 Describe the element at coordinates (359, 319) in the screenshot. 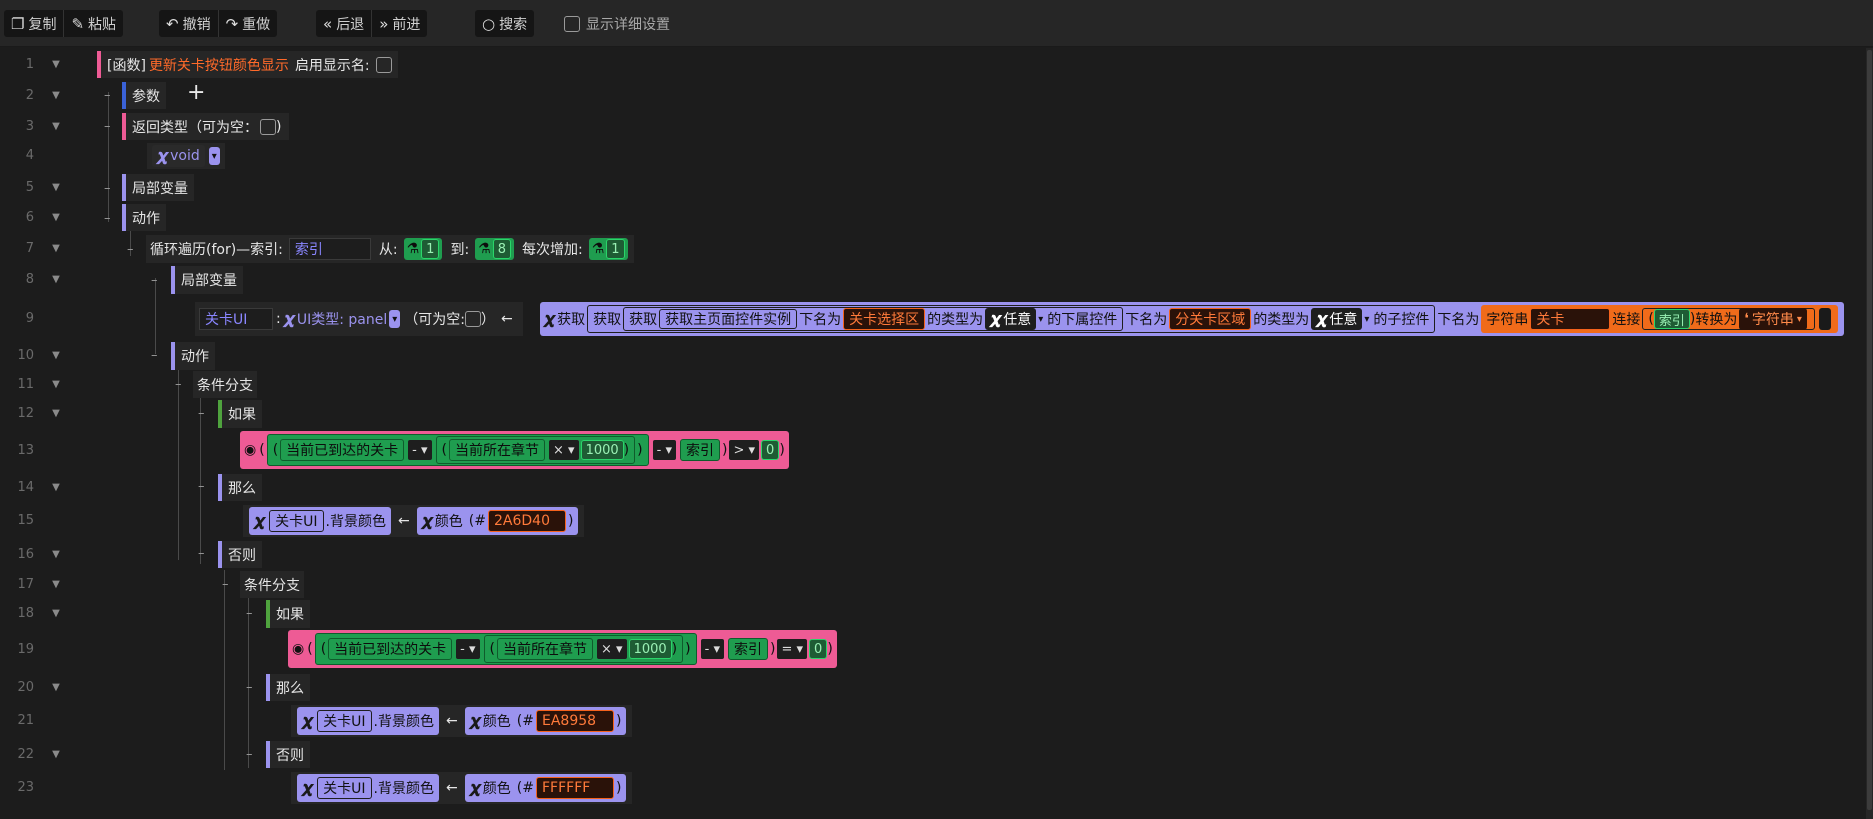

I see `var-declaration: 关卡UI : 𝝌 UI类型: panel ▾ （可为空: ） ←` at that location.